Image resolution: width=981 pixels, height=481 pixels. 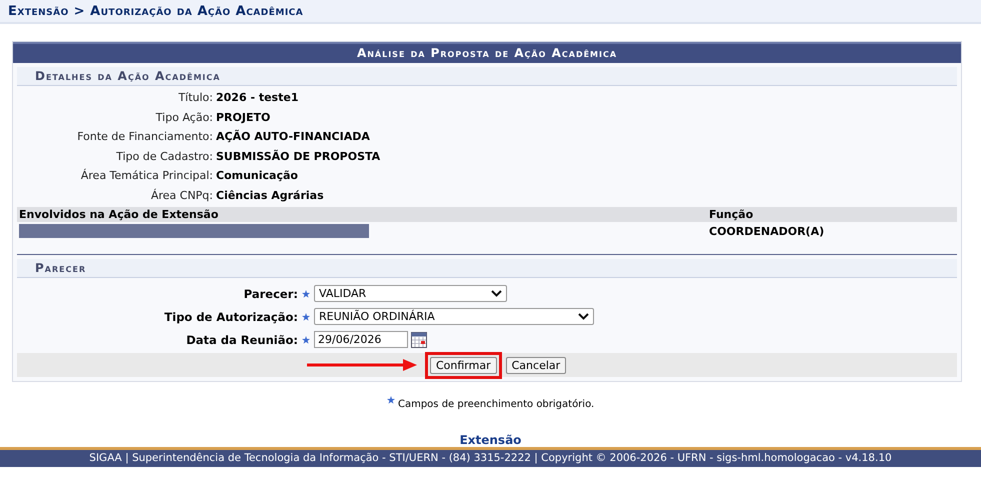 What do you see at coordinates (491, 440) in the screenshot?
I see `module-link: Extensão` at bounding box center [491, 440].